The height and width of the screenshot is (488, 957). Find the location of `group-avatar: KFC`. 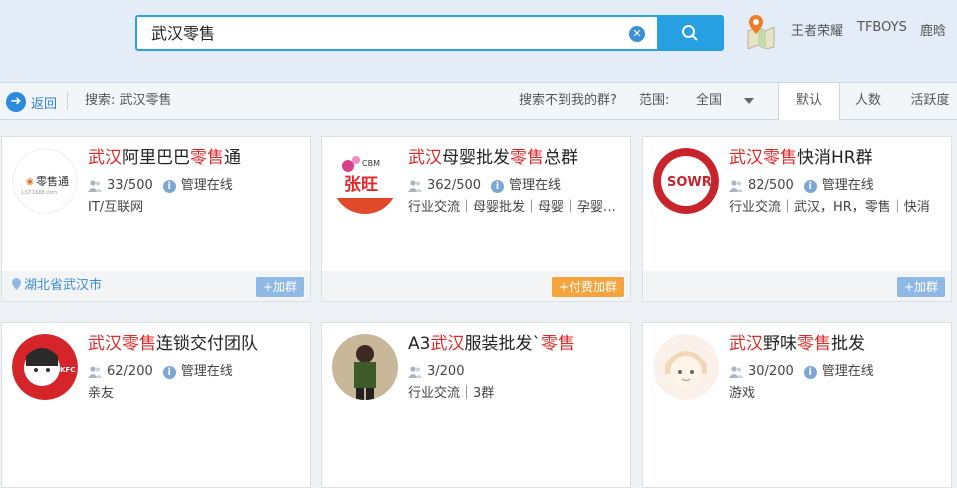

group-avatar: KFC is located at coordinates (45, 367).